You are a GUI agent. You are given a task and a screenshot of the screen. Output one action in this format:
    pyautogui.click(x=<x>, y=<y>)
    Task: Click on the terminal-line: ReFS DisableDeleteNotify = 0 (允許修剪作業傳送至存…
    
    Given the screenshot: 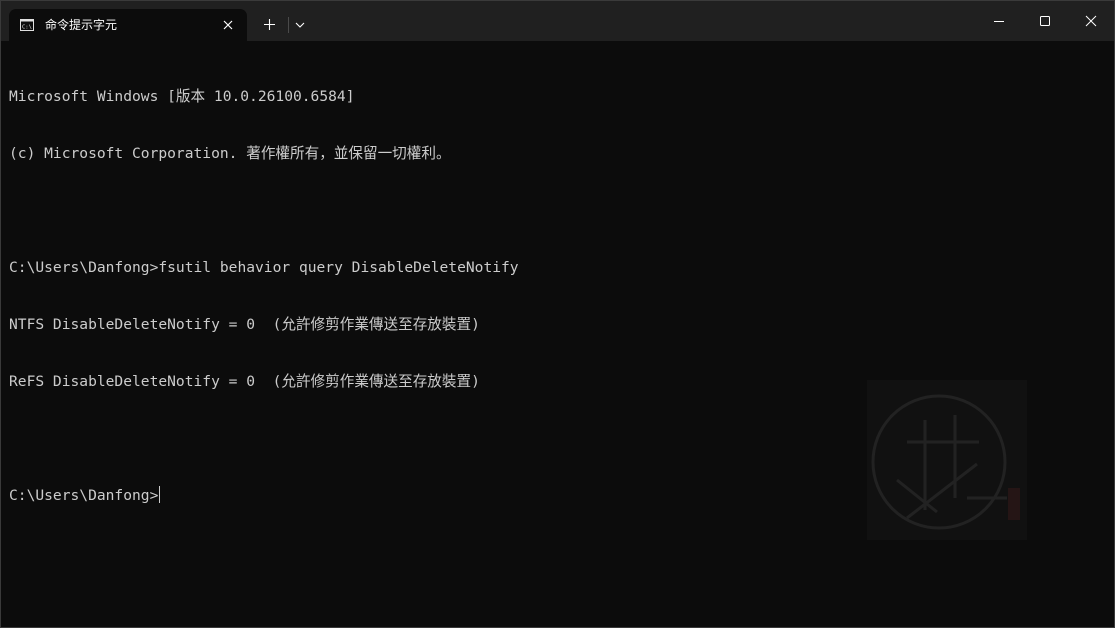 What is the action you would take?
    pyautogui.click(x=244, y=381)
    